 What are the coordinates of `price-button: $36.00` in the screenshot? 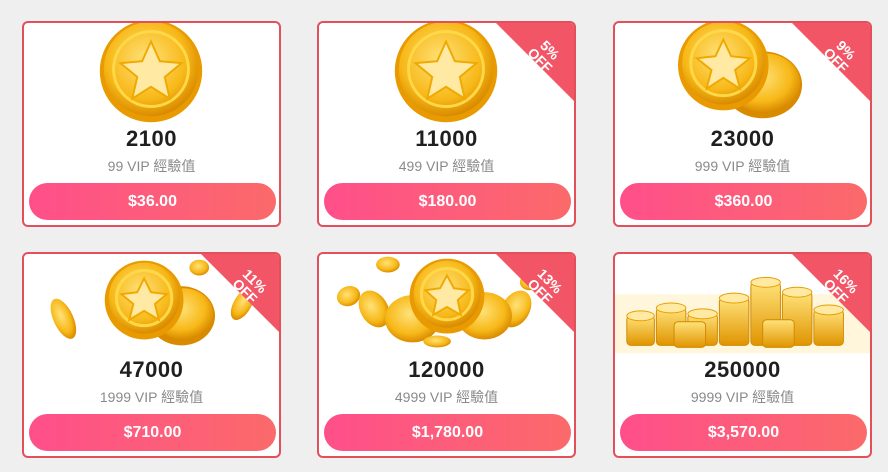 It's located at (152, 201).